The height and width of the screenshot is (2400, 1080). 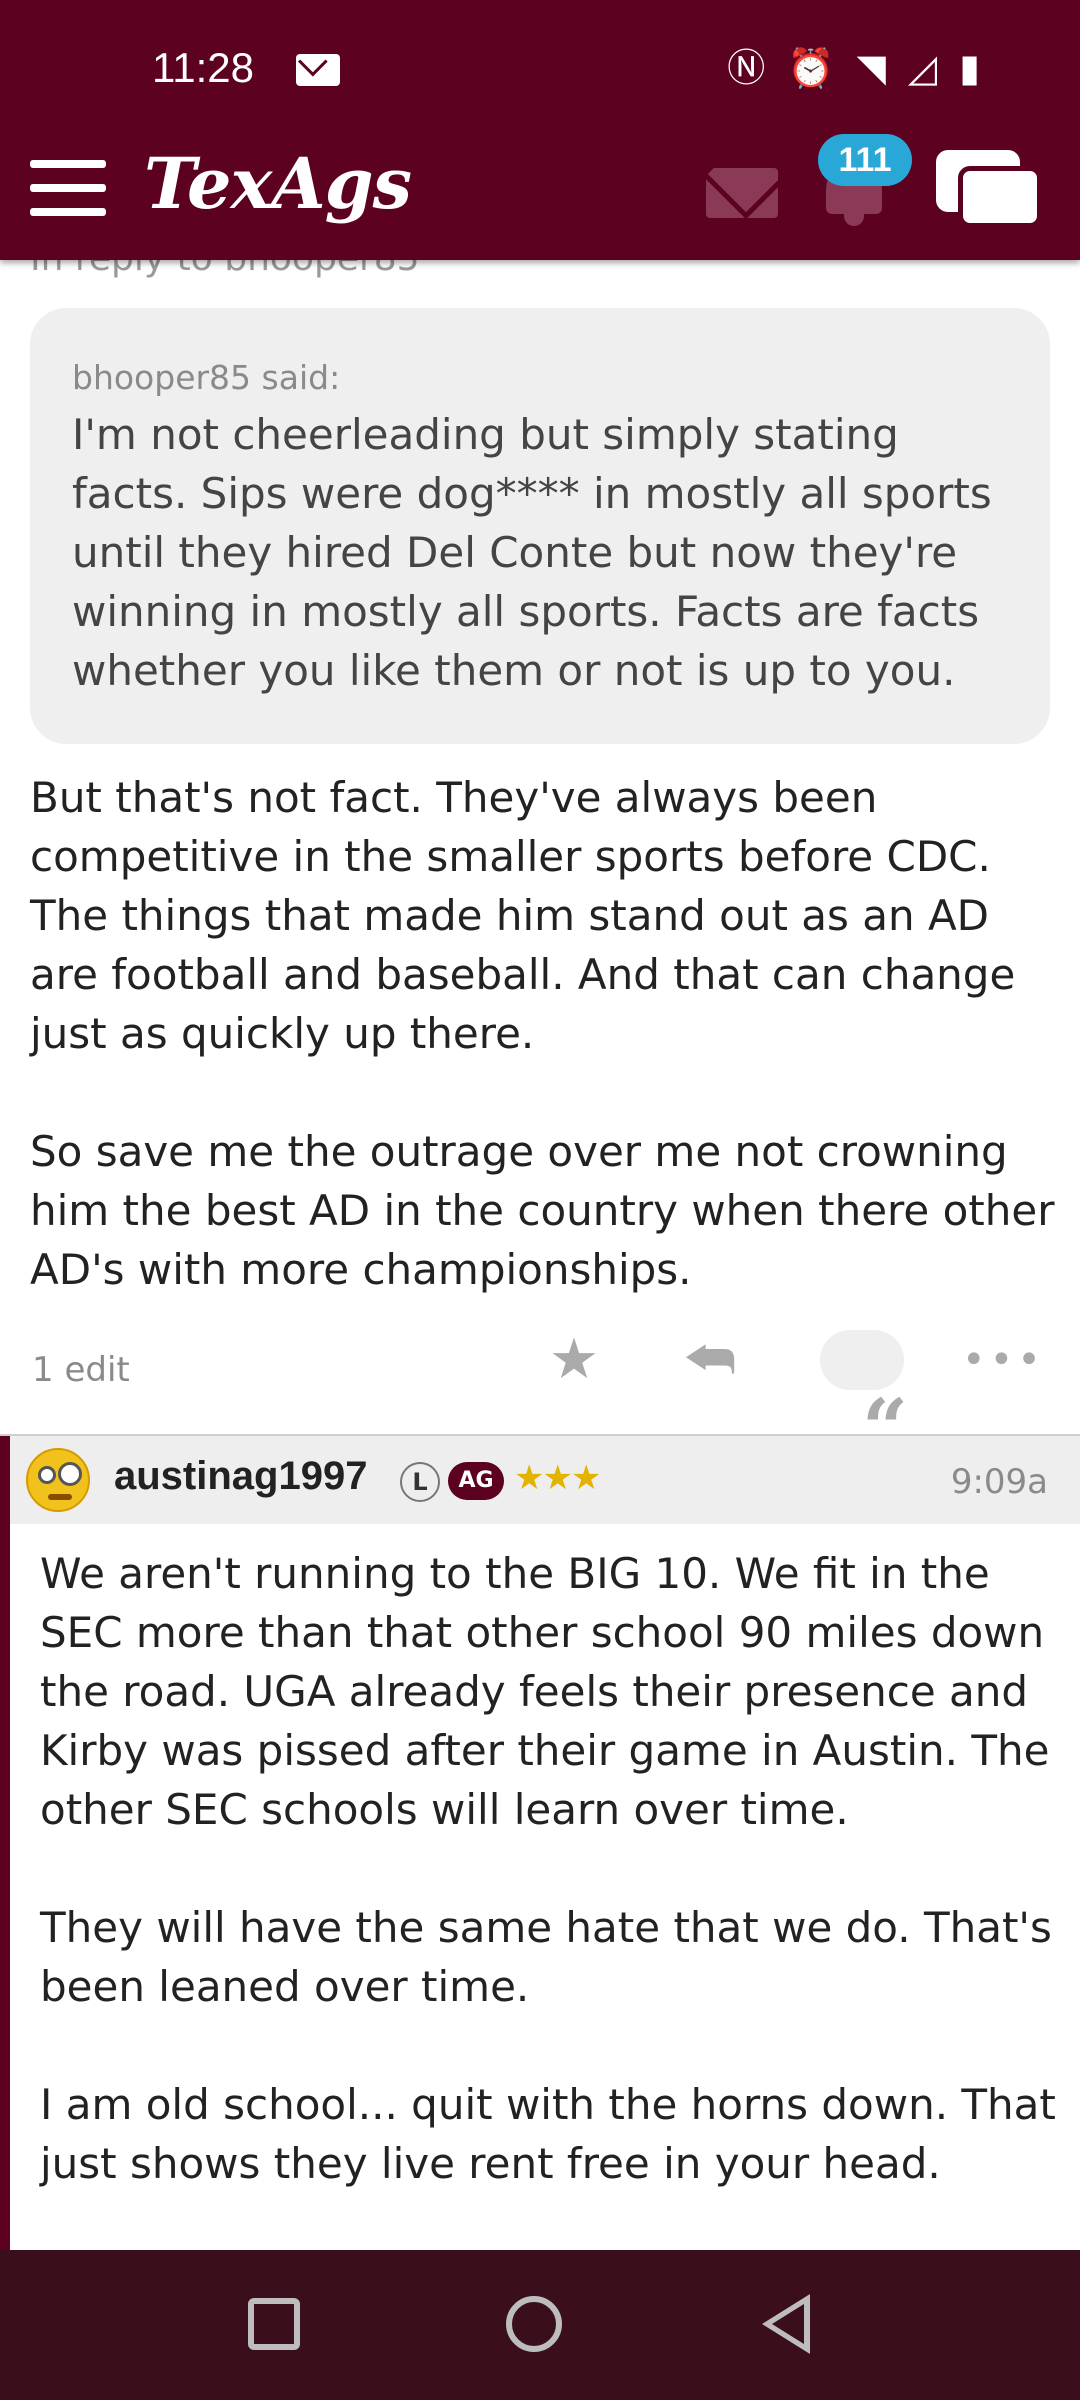 I want to click on bell-clapper, so click(x=854, y=220).